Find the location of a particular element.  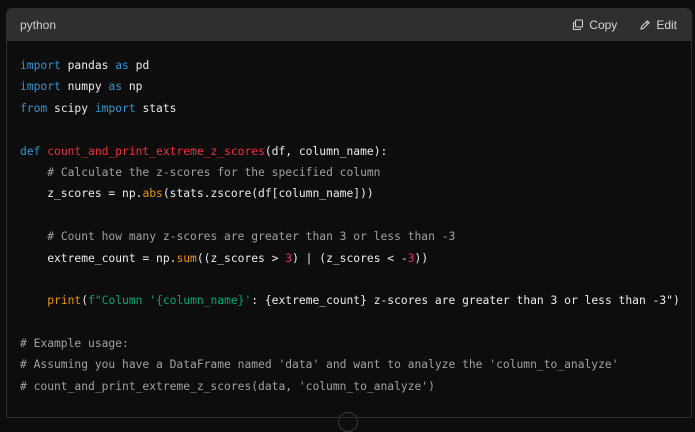

code-token: ((z_scores > is located at coordinates (241, 258).